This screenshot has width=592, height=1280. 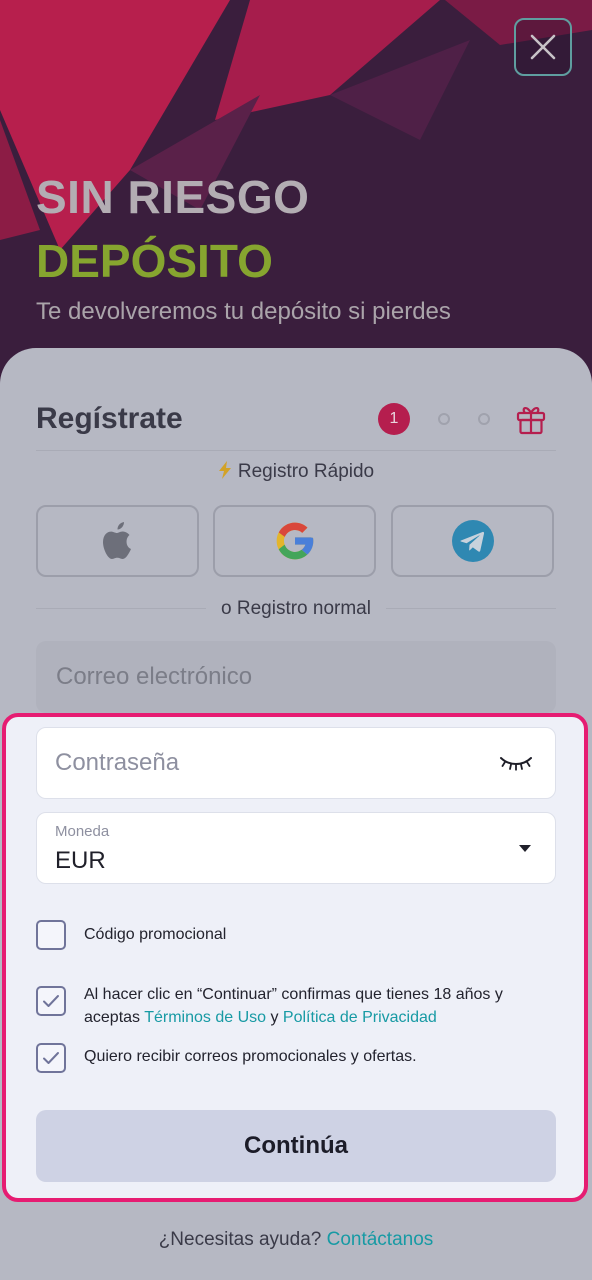 I want to click on password-field: Contraseña, so click(x=296, y=763).